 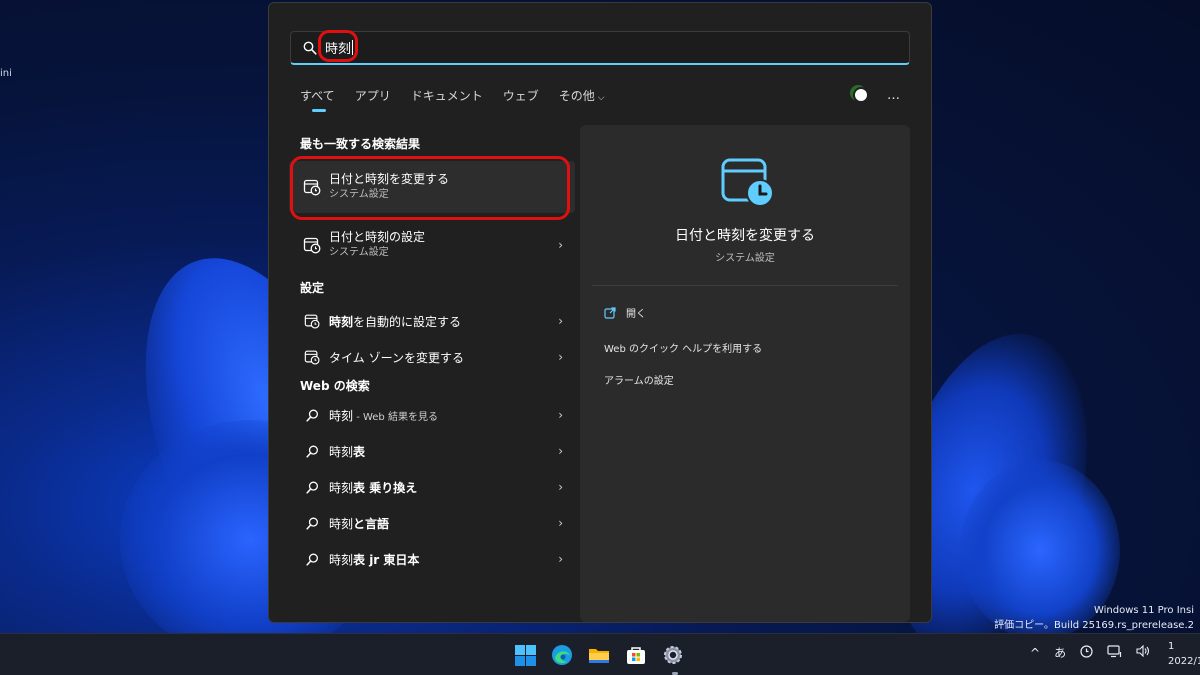 I want to click on tab-more-label: その他, so click(x=576, y=96).